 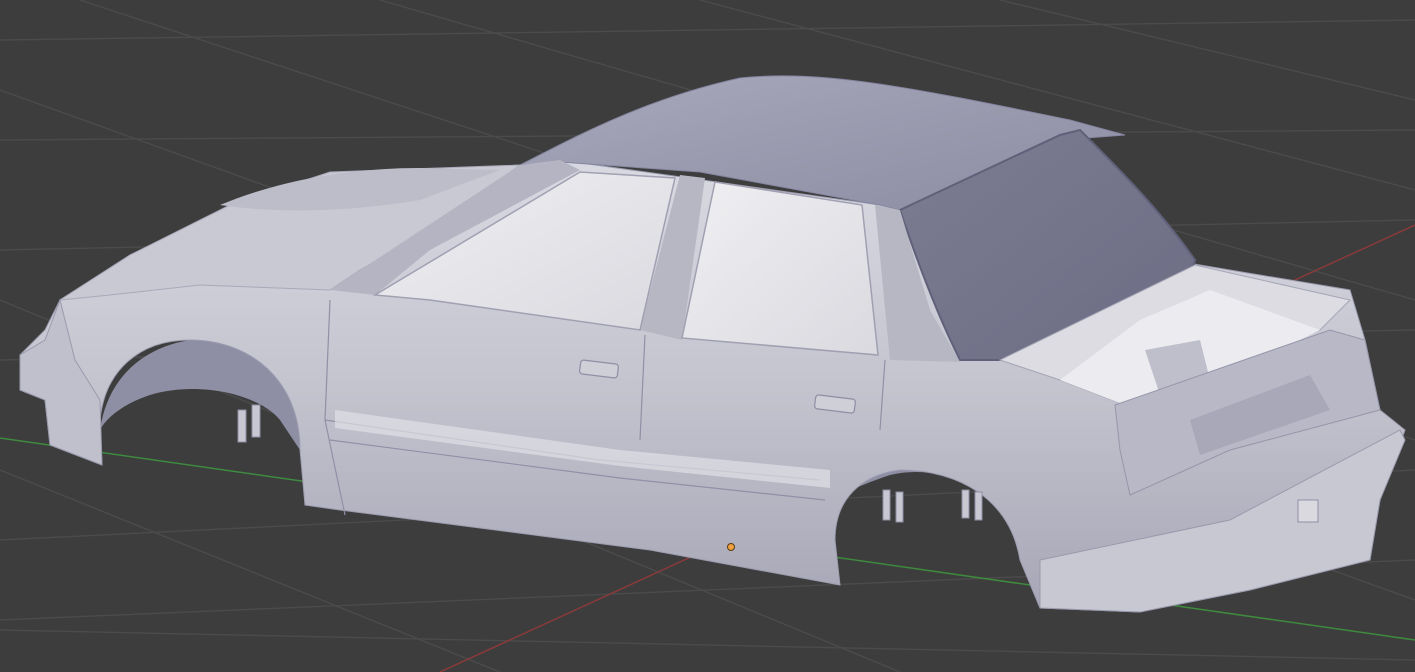 I want to click on license-plate-recess, so click(x=1308, y=511).